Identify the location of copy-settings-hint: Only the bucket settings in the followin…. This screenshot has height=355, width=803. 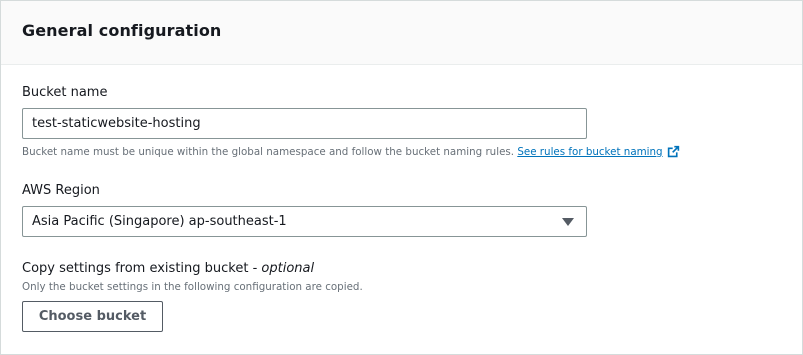
(192, 287).